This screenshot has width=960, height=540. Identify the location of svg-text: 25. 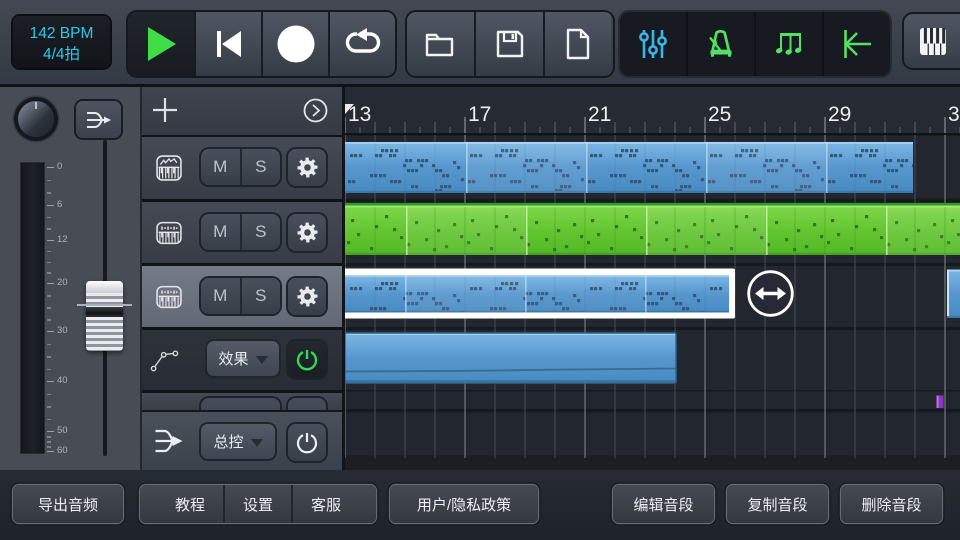
(719, 114).